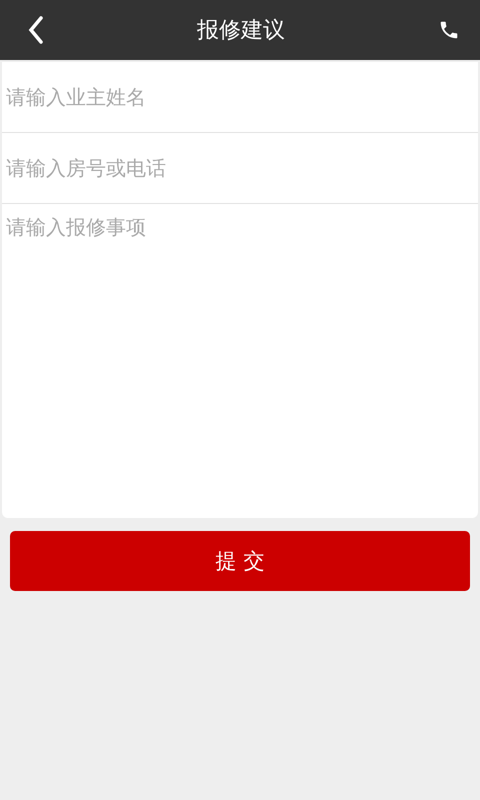 This screenshot has height=800, width=480. Describe the element at coordinates (240, 168) in the screenshot. I see `input-field: 请输入房号或电话` at that location.